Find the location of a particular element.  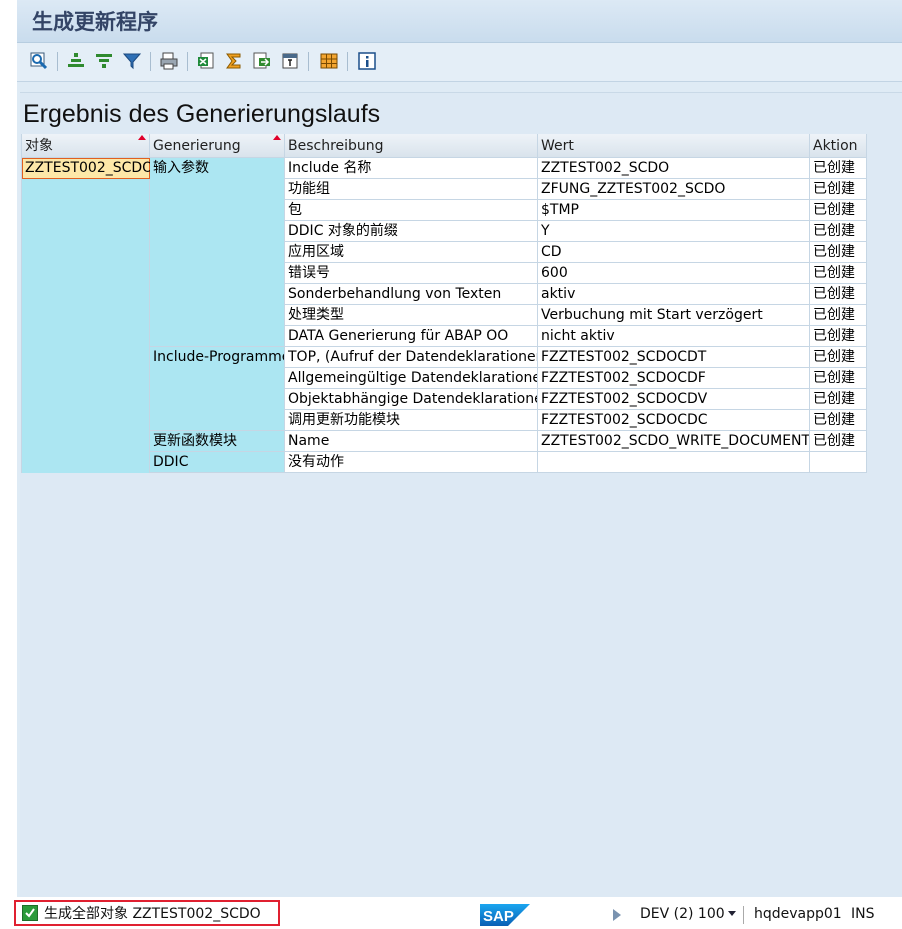

local-file-icon is located at coordinates (290, 61).